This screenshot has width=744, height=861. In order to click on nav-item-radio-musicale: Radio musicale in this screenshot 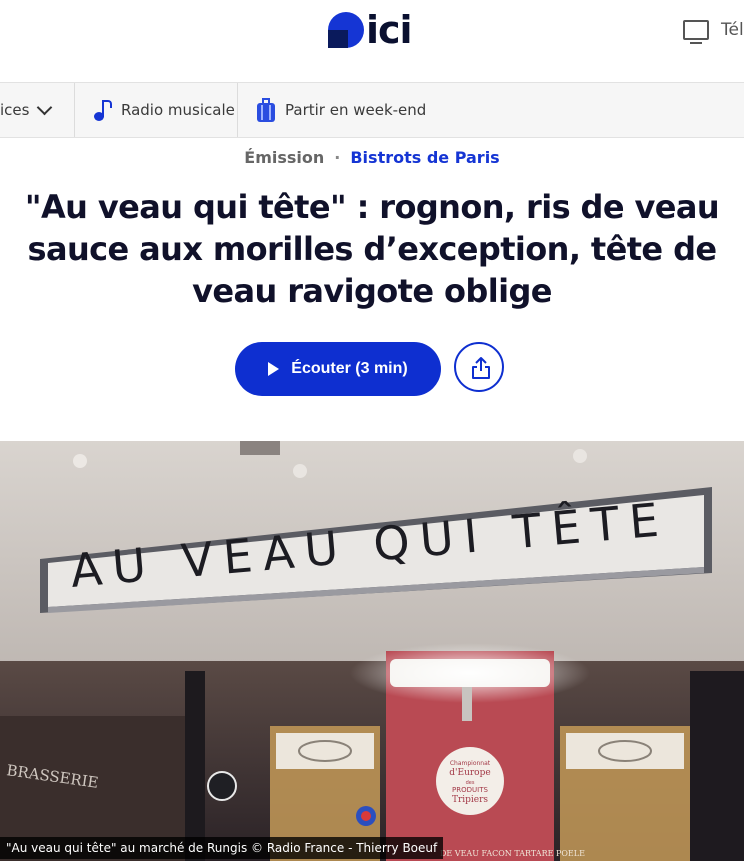, I will do `click(164, 110)`.